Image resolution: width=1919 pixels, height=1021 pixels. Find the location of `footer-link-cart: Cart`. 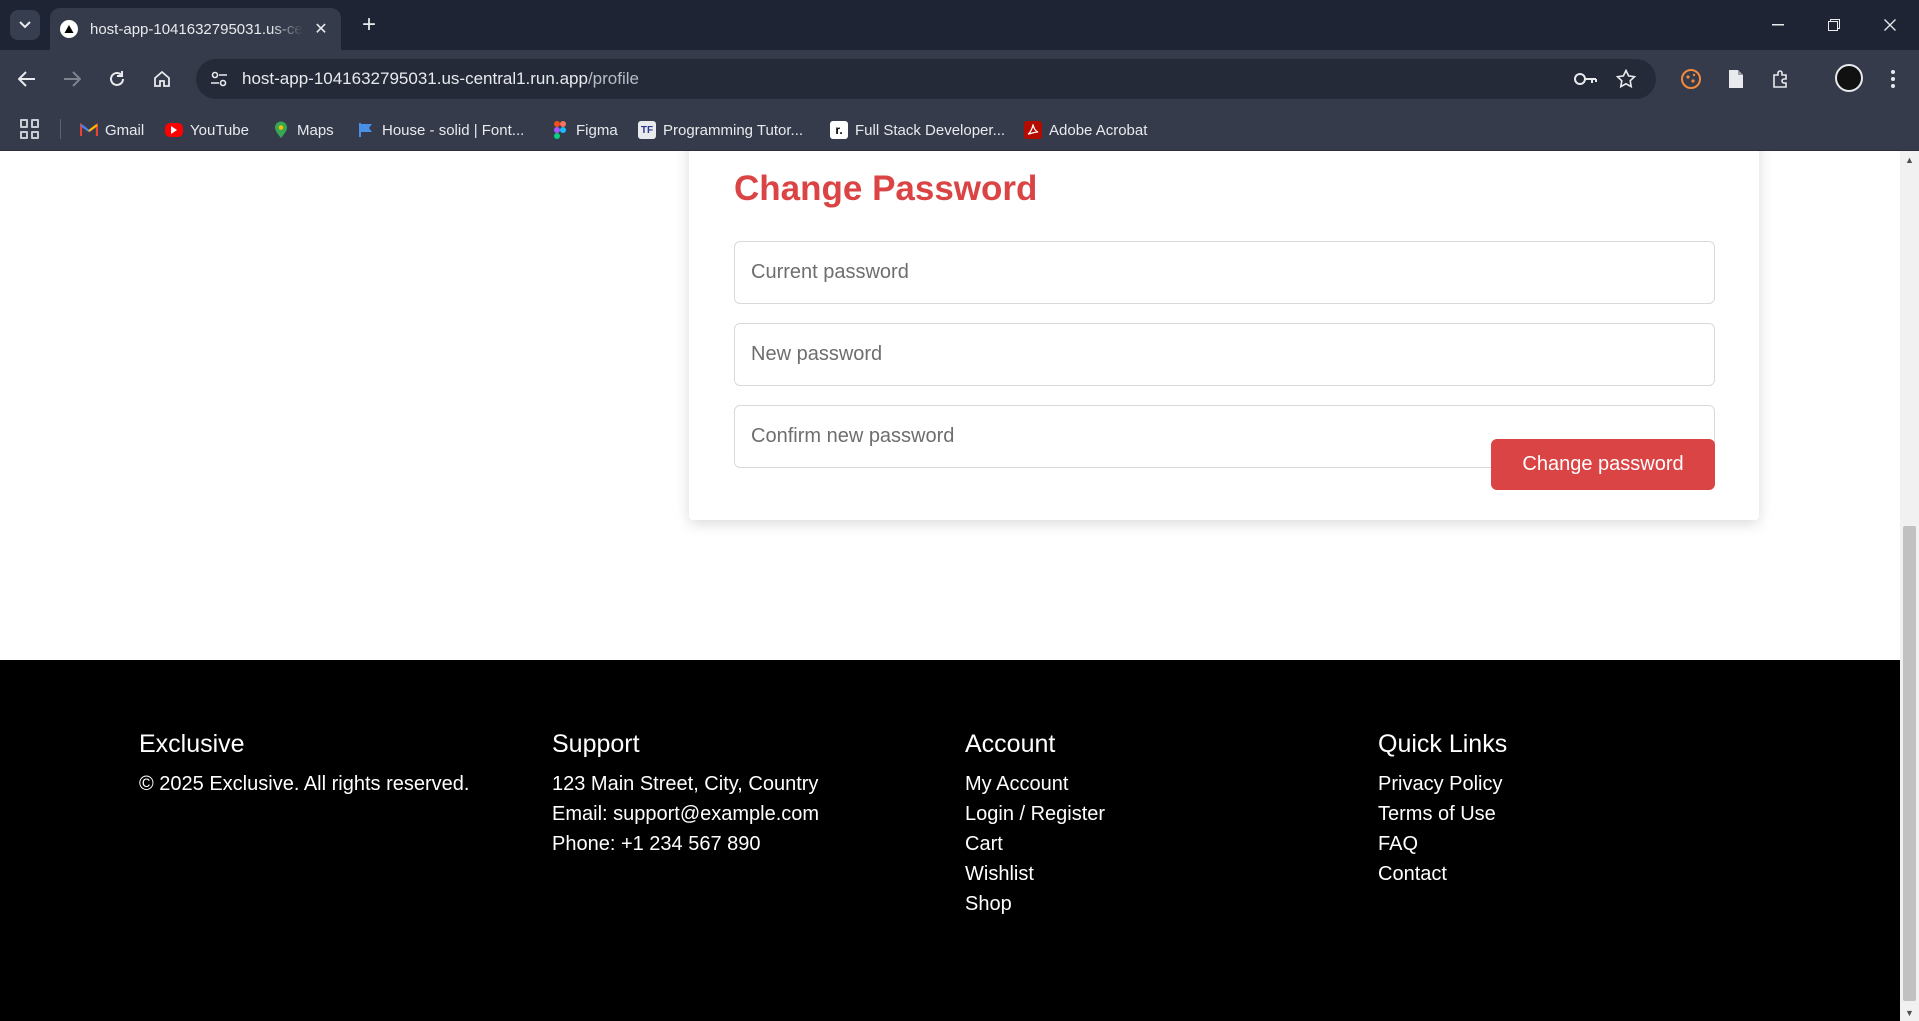

footer-link-cart: Cart is located at coordinates (1035, 844).